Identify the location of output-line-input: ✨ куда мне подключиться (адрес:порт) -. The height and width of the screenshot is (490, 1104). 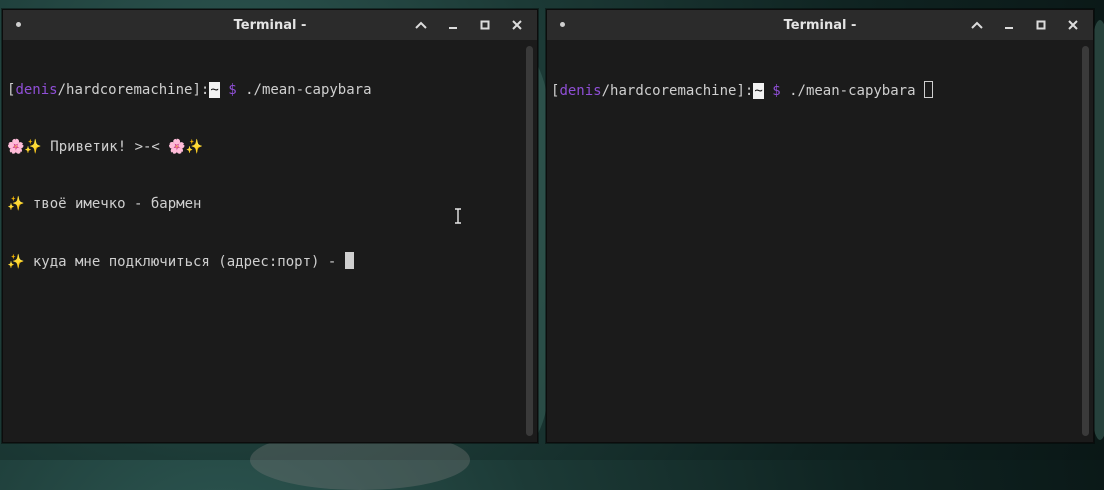
(263, 261).